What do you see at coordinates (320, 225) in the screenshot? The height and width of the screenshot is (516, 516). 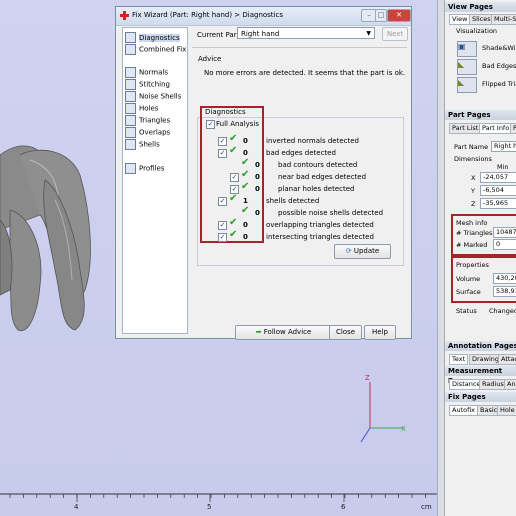 I see `overlapping-triangles-label: overlapping triangles detected` at bounding box center [320, 225].